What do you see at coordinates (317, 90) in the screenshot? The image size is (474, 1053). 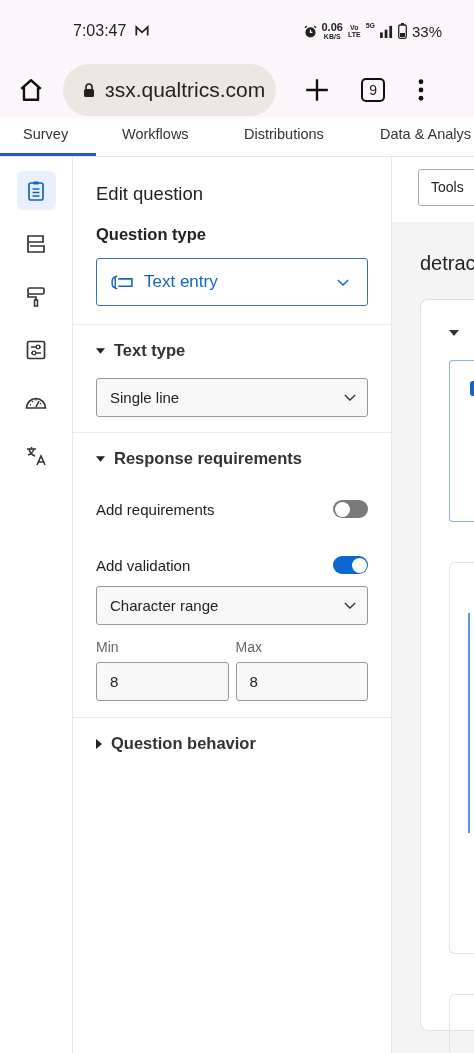 I see `plus-icon` at bounding box center [317, 90].